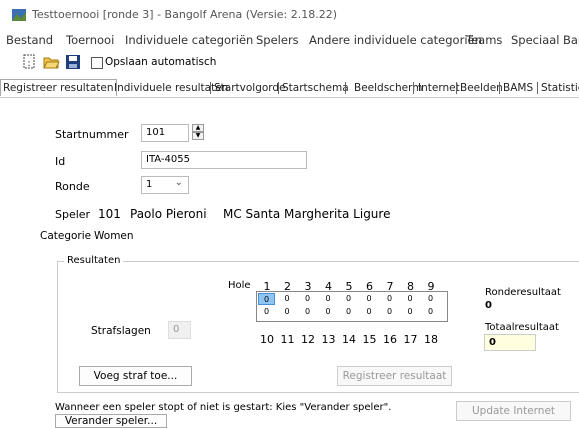 This screenshot has height=428, width=579. Describe the element at coordinates (394, 376) in the screenshot. I see `register-result-button: Registreer resultaat` at that location.